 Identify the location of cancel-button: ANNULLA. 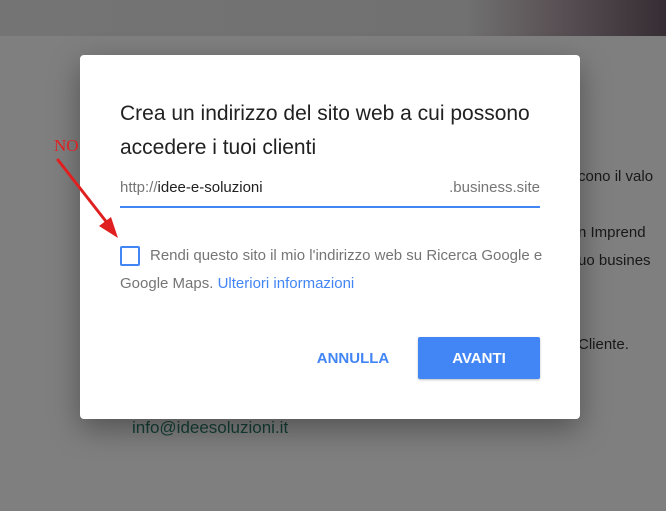
(353, 358).